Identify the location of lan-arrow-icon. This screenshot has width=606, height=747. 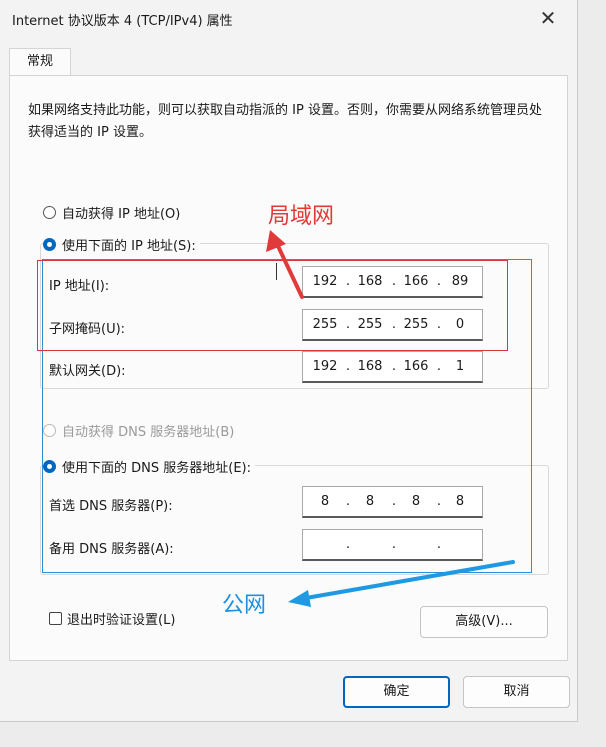
(285, 264).